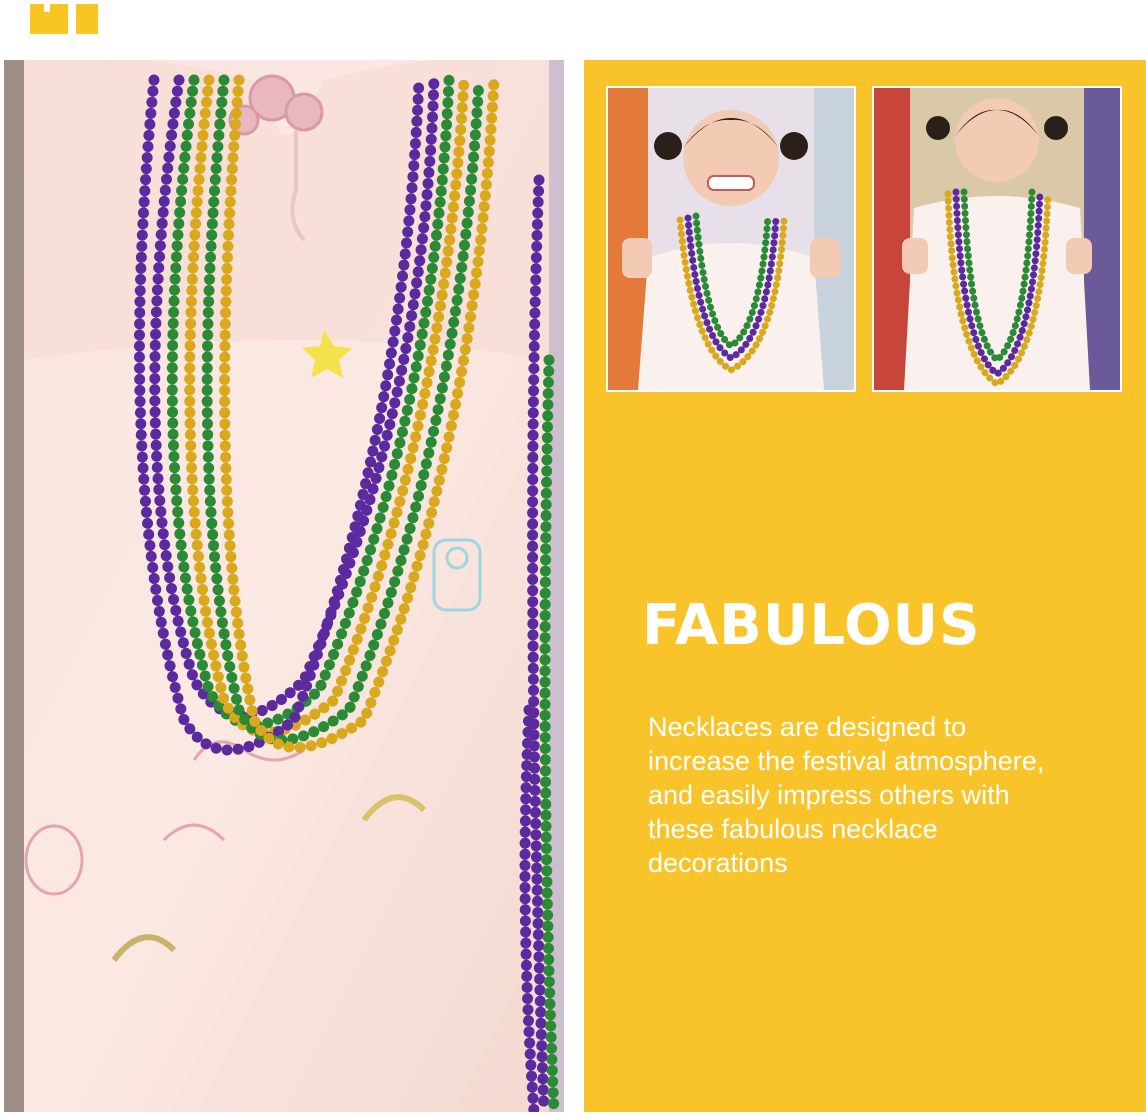  What do you see at coordinates (47, 8) in the screenshot?
I see `logo-notch` at bounding box center [47, 8].